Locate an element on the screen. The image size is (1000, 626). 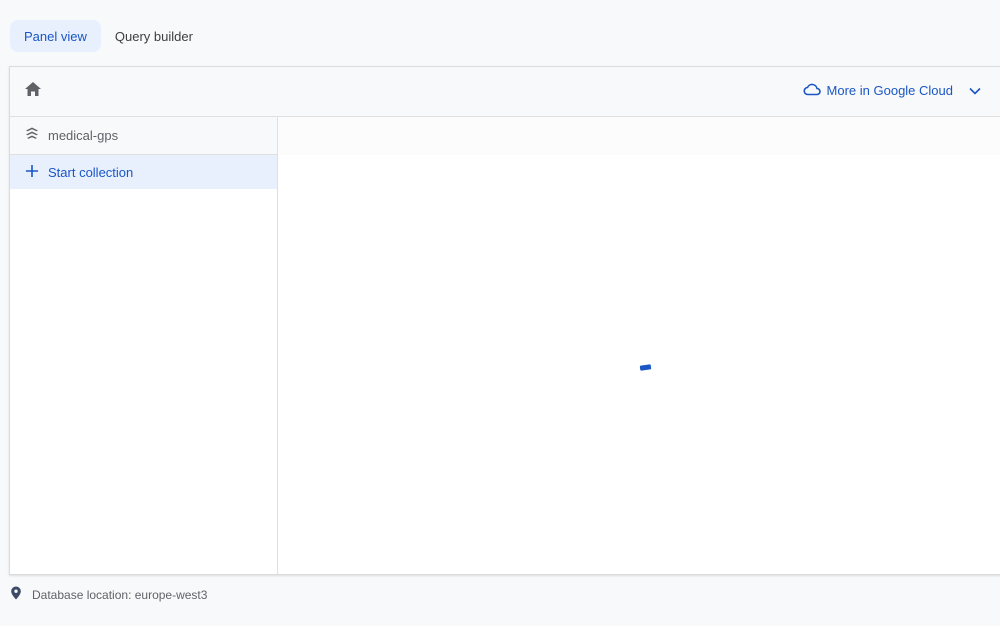
home-button is located at coordinates (33, 91).